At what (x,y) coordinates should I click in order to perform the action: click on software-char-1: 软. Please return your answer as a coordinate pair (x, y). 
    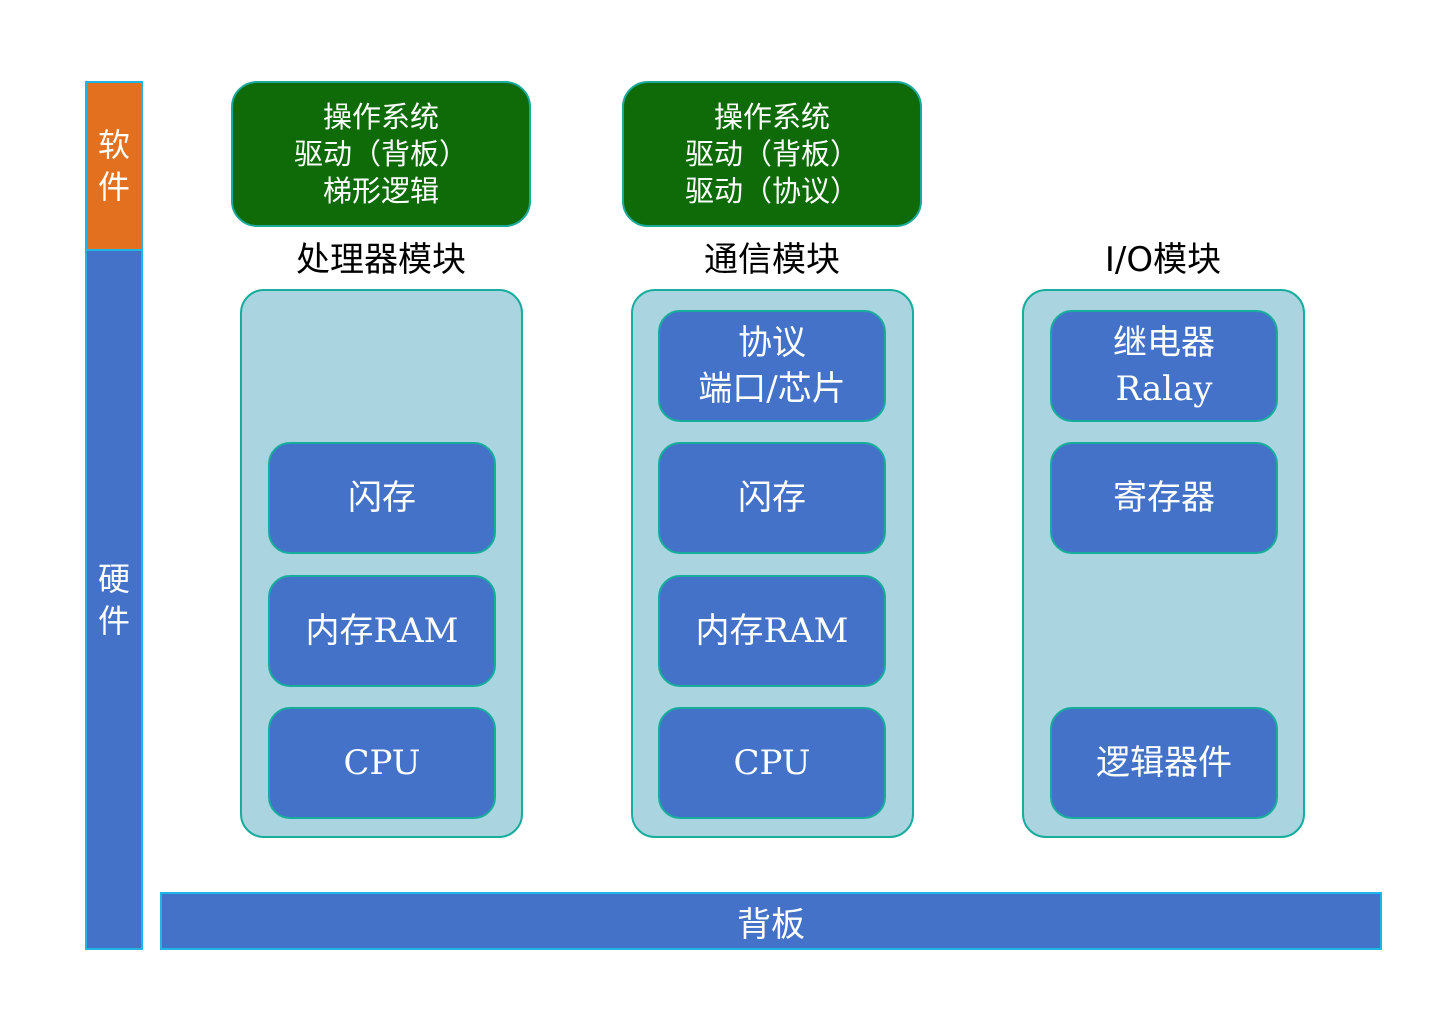
    Looking at the image, I should click on (113, 145).